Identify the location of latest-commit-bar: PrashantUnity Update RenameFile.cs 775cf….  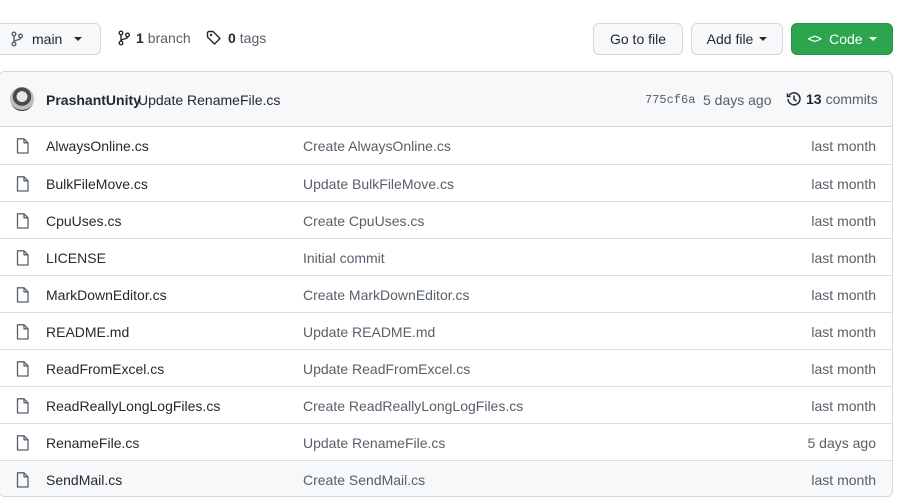
(446, 99).